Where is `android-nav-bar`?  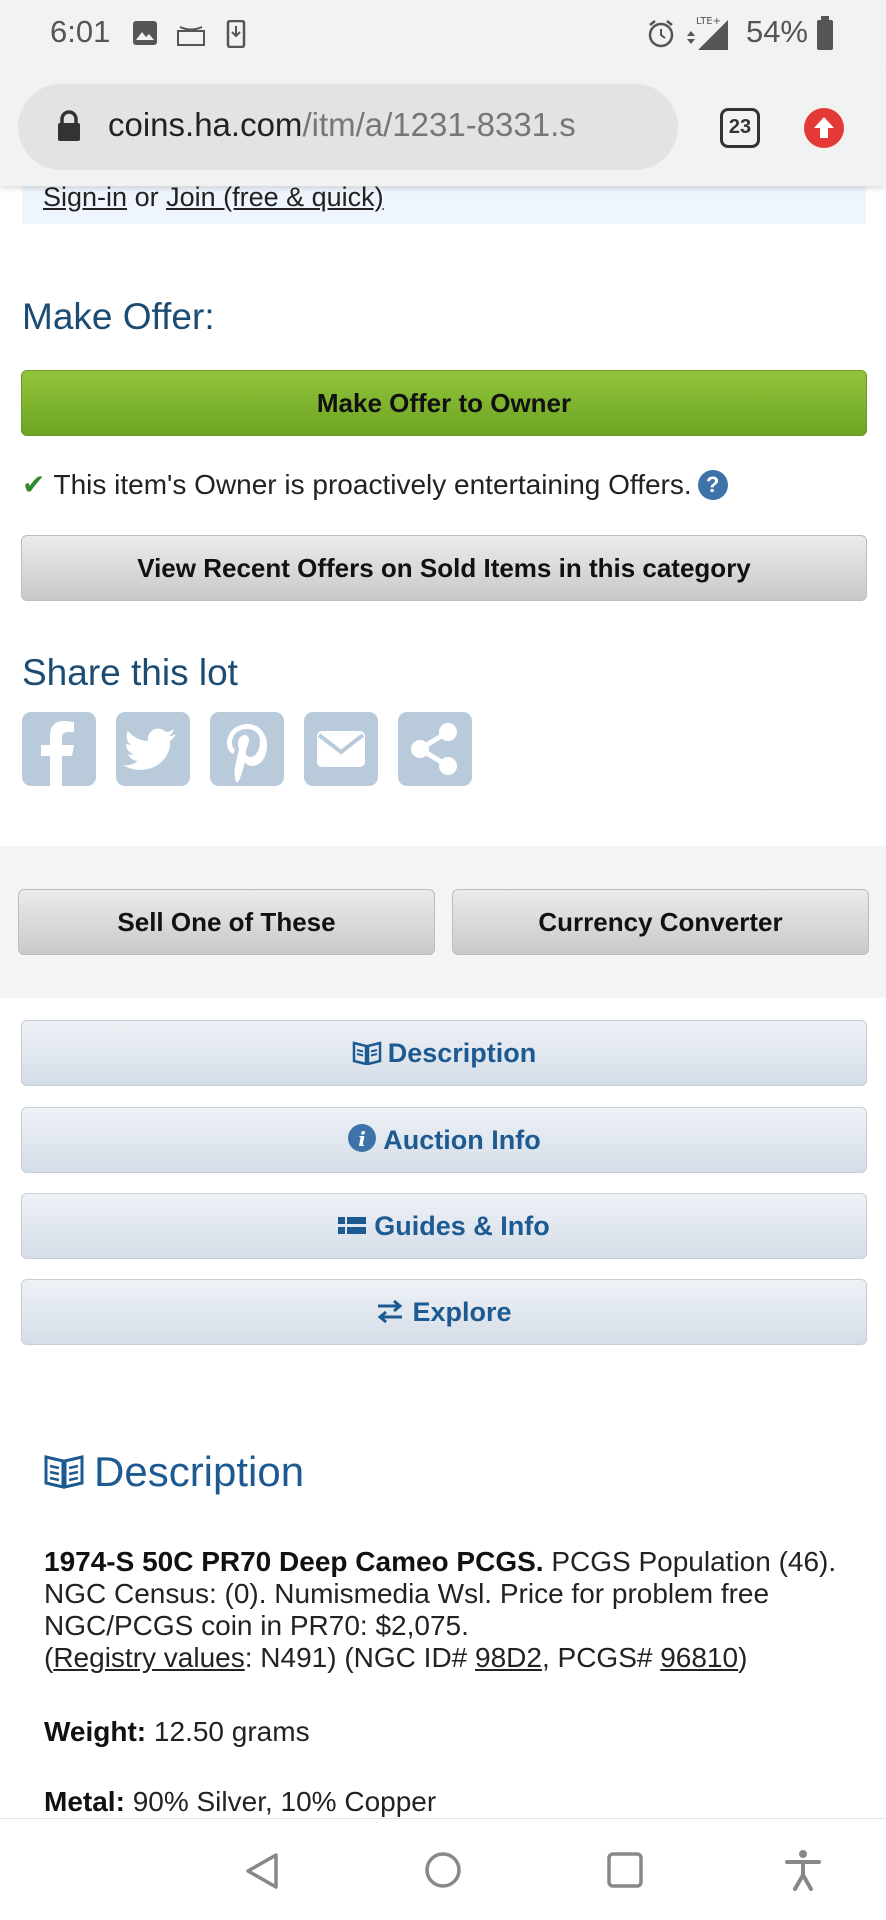 android-nav-bar is located at coordinates (443, 1869).